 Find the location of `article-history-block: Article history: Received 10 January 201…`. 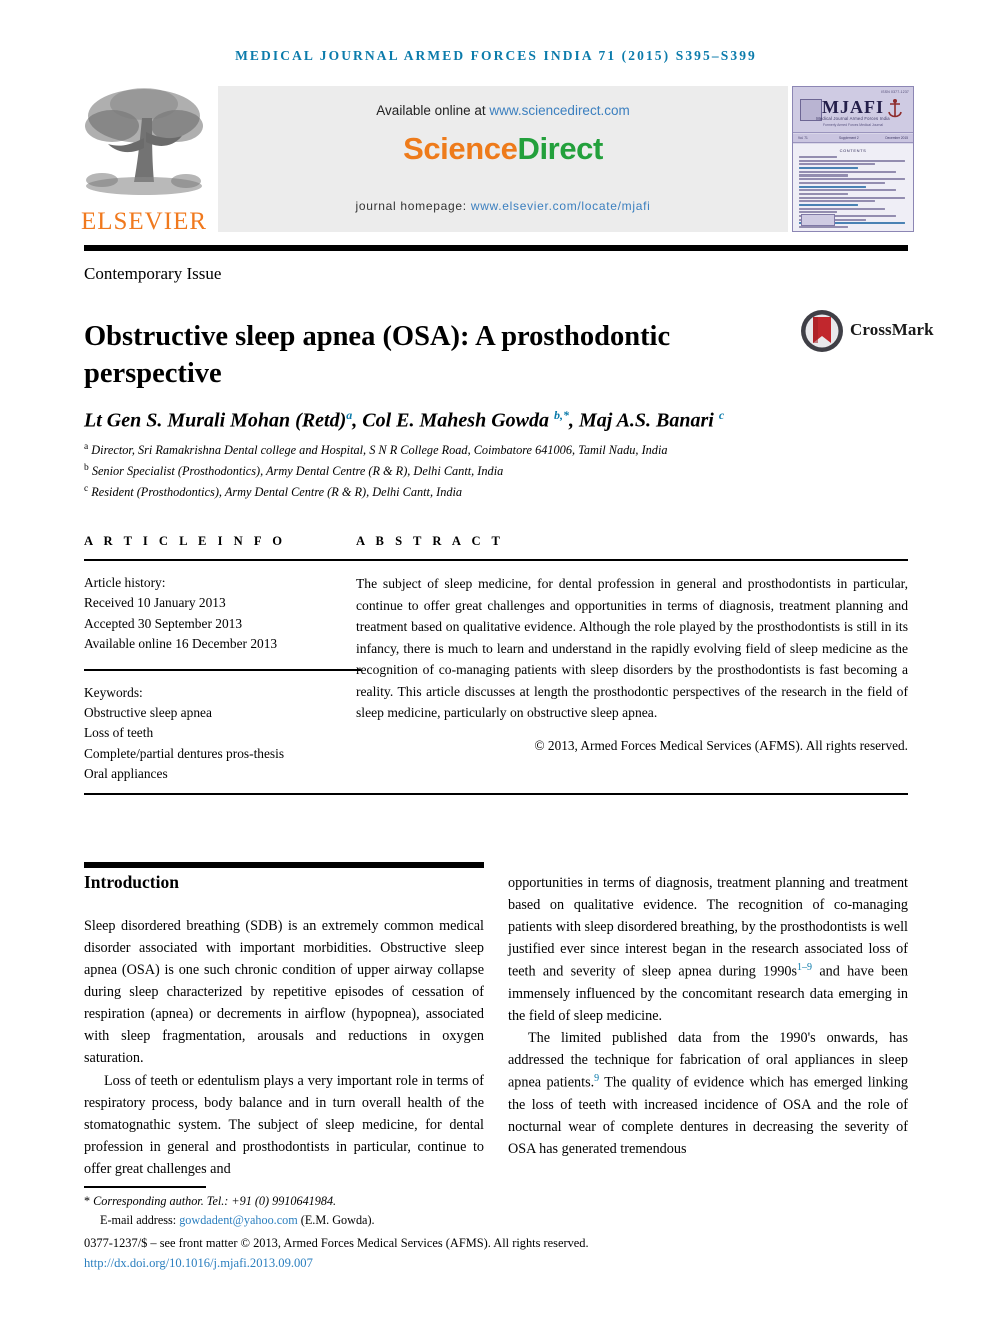

article-history-block: Article history: Received 10 January 201… is located at coordinates (229, 614).